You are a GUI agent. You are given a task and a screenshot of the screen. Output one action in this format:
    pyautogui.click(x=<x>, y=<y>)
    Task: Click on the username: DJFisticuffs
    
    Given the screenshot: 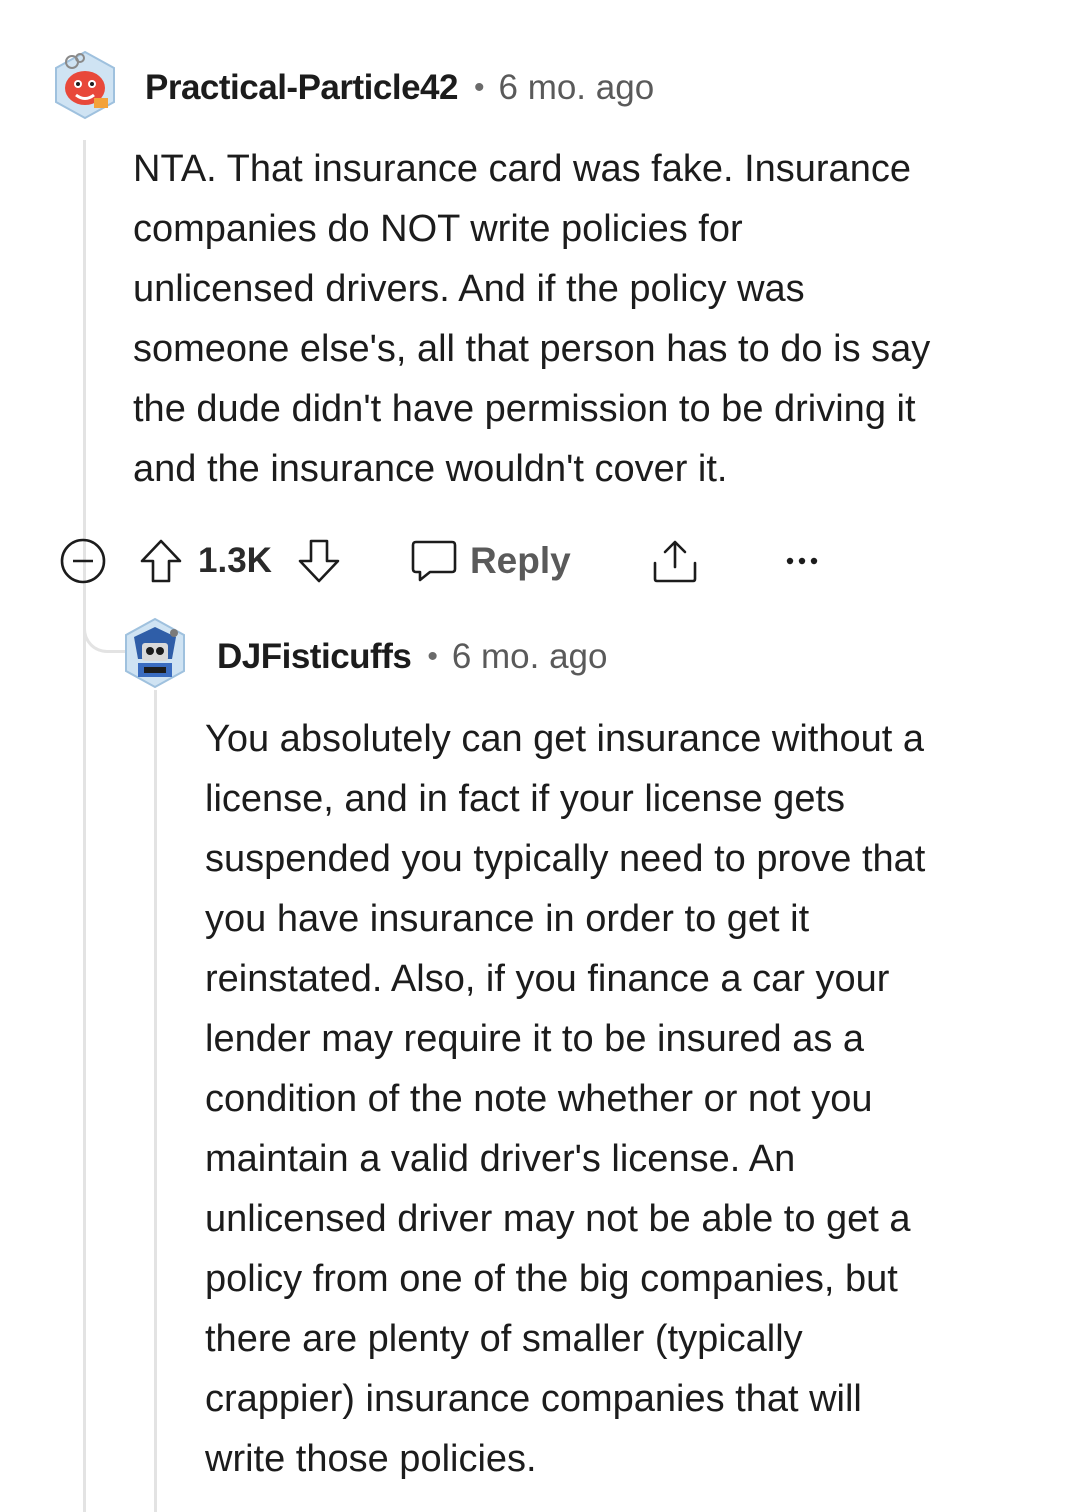 What is the action you would take?
    pyautogui.click(x=314, y=657)
    